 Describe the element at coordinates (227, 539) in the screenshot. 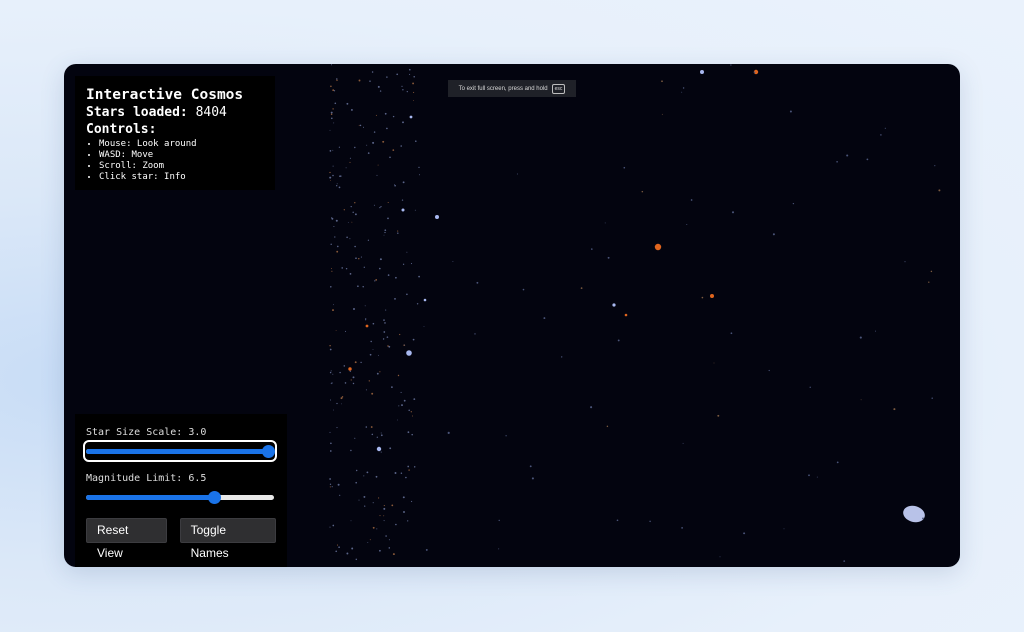

I see `toggle-names-button: Toggle Names` at that location.